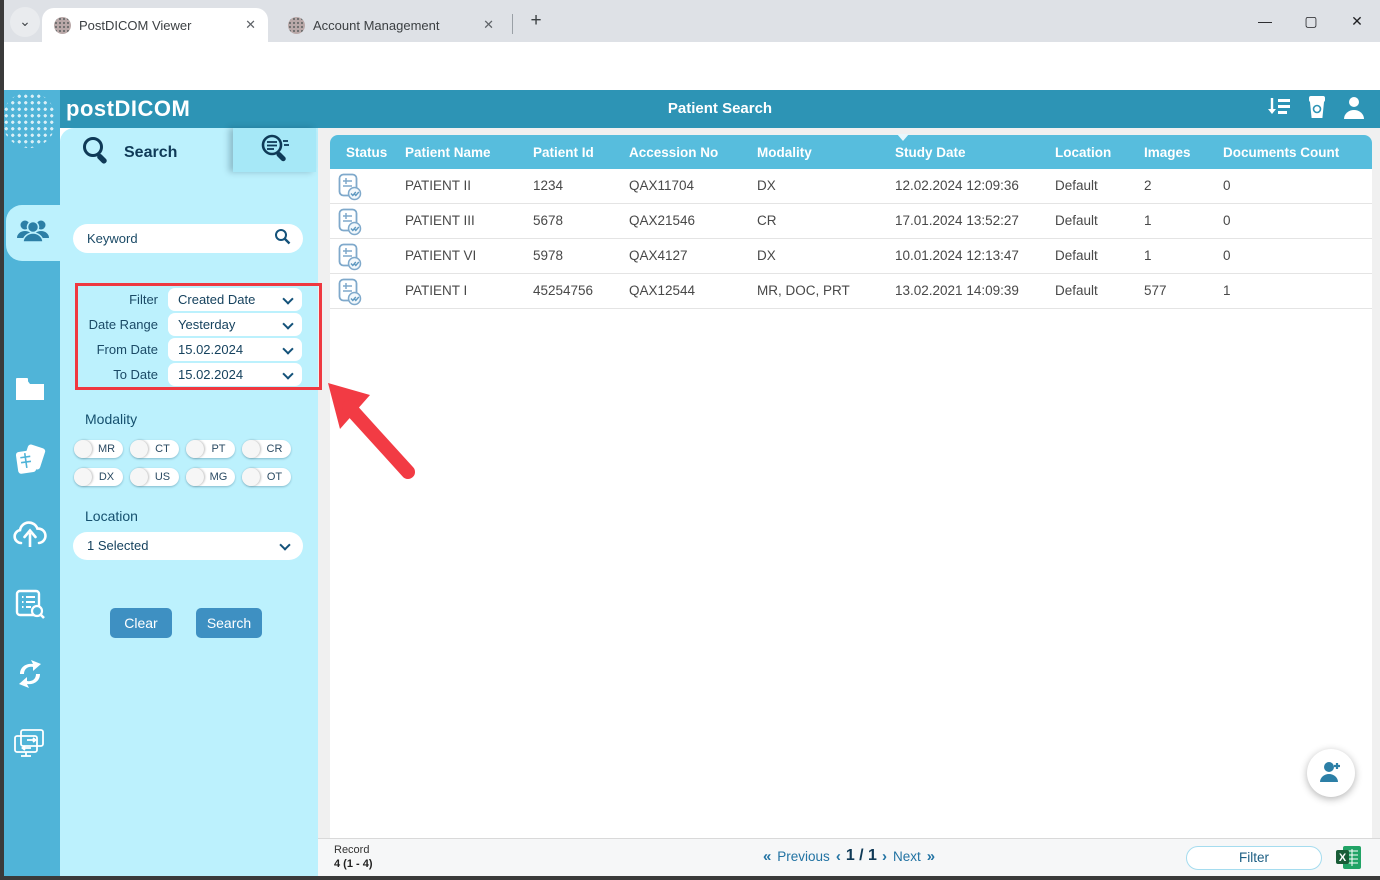  Describe the element at coordinates (282, 239) in the screenshot. I see `keyword-magnifier-icon` at that location.